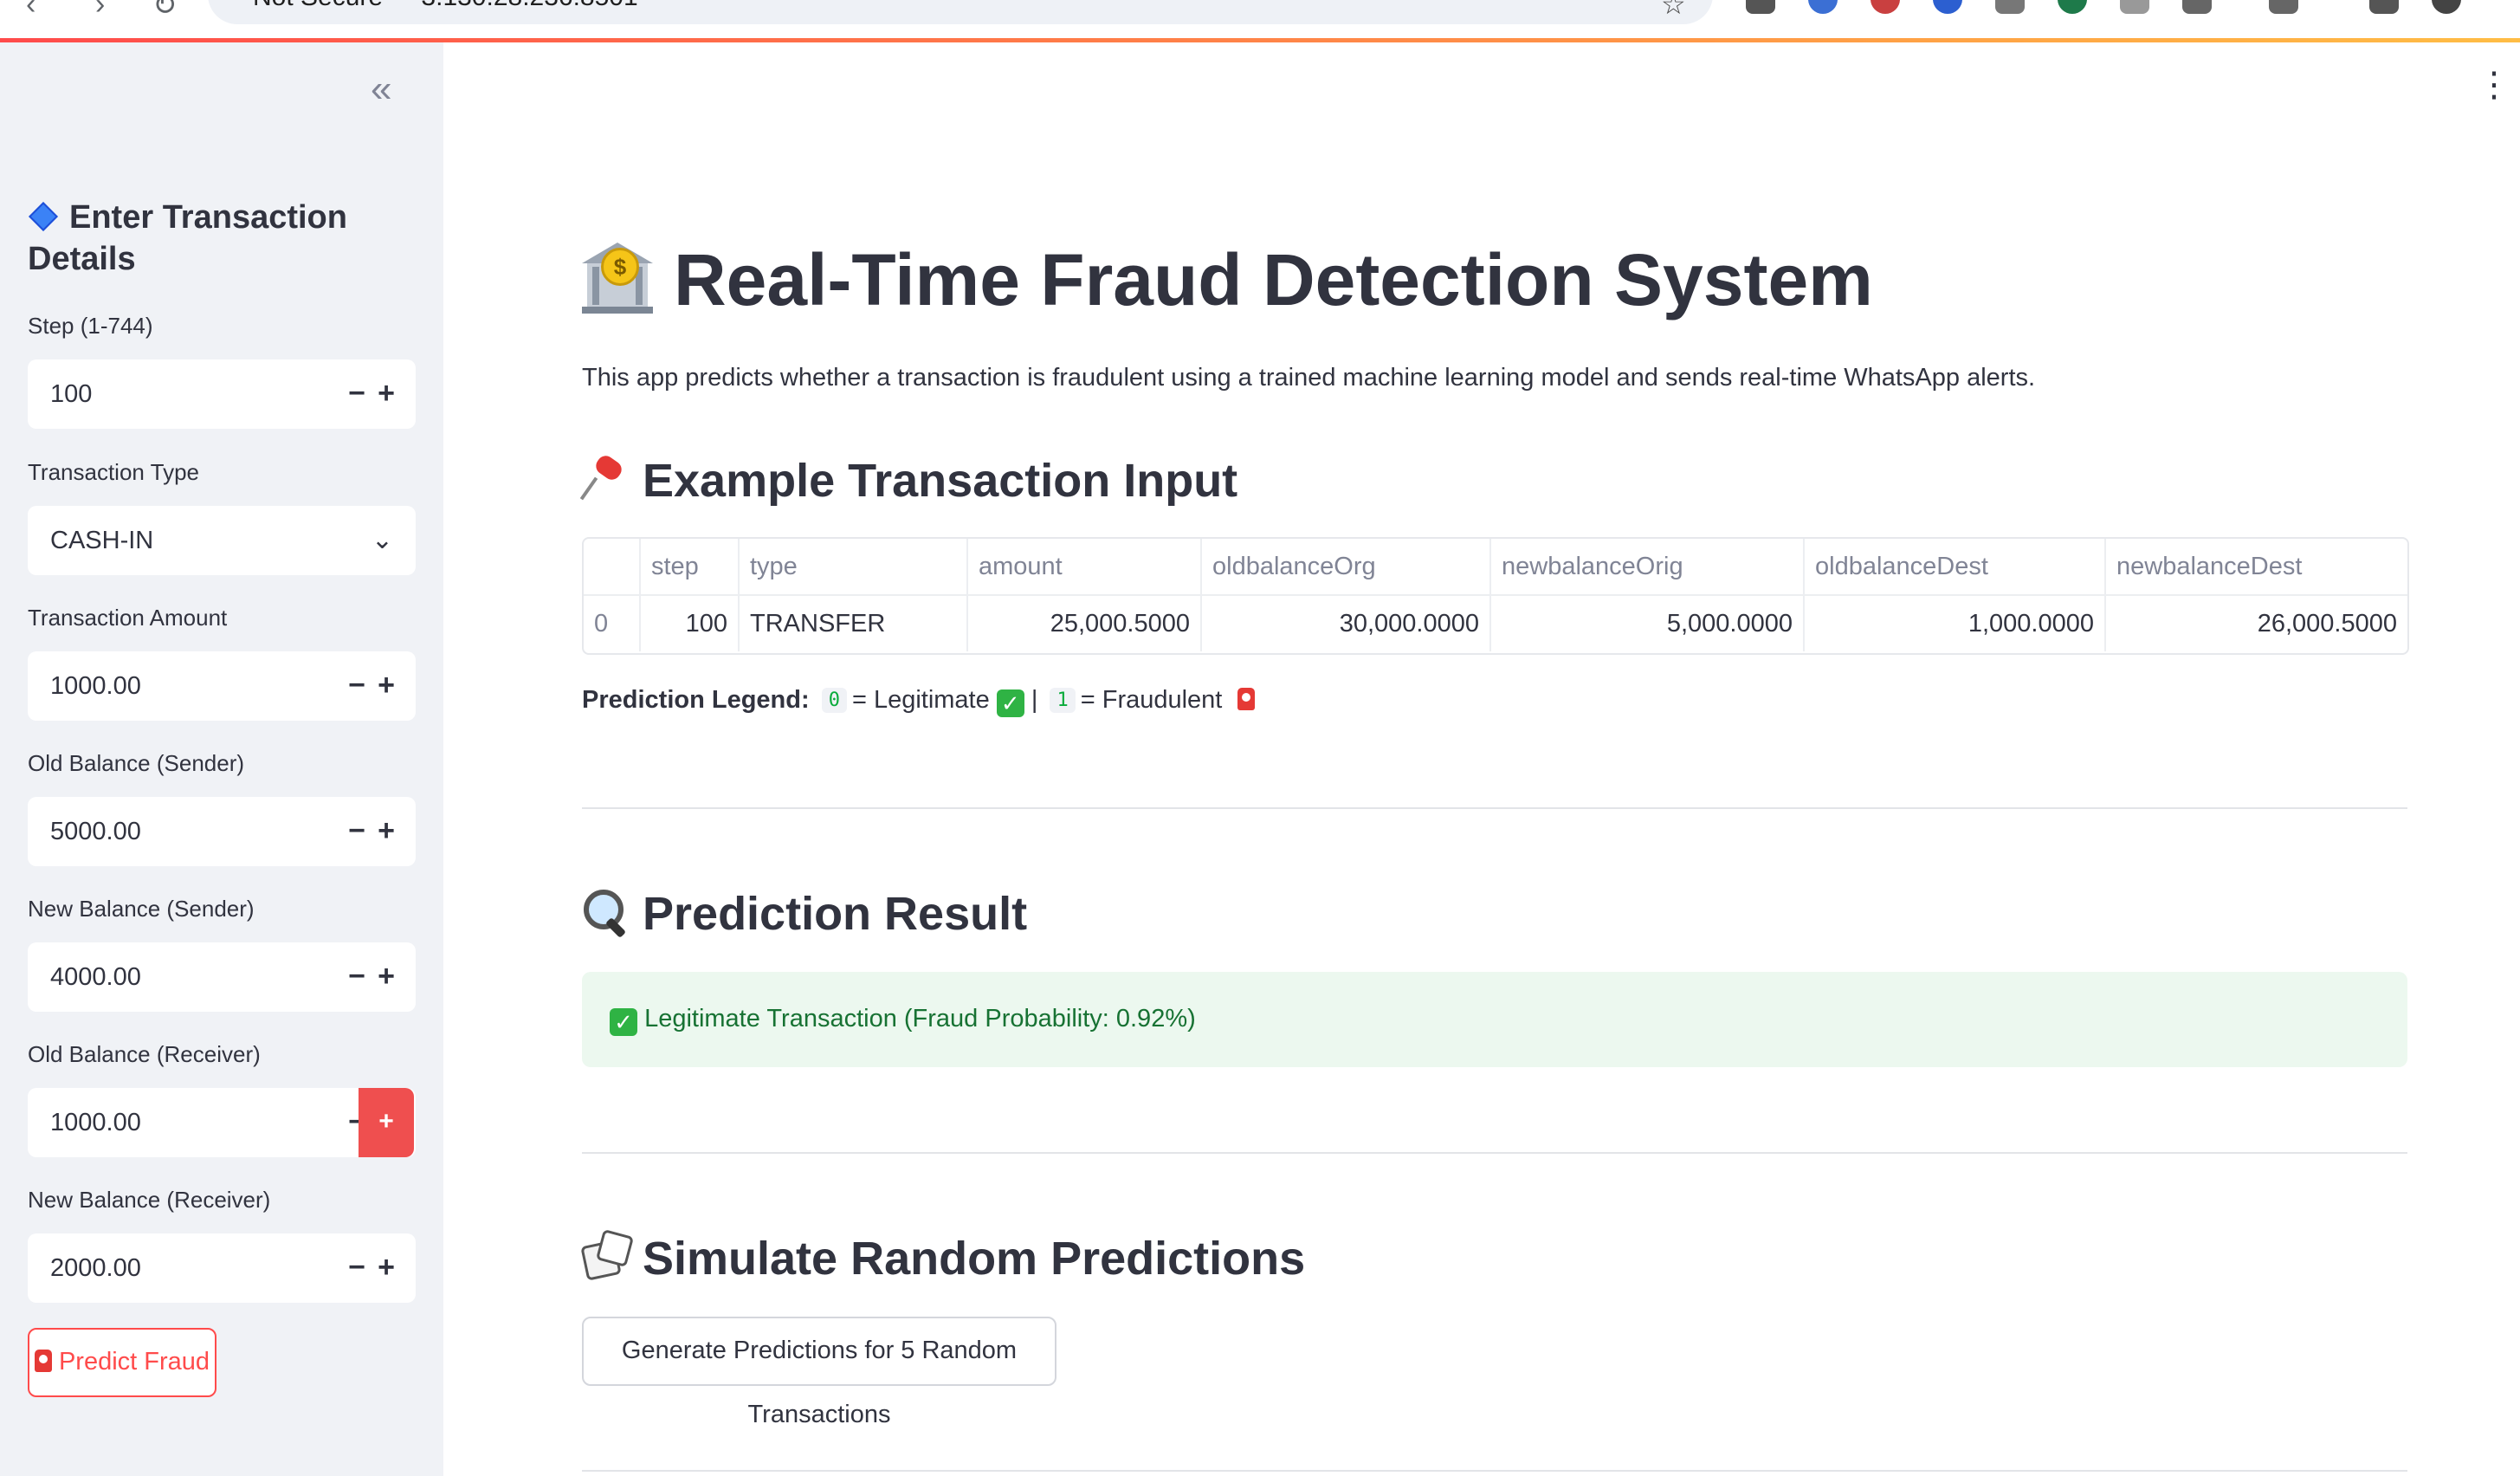 The image size is (2520, 1476). I want to click on new-balance-sender-label: New Balance (Sender), so click(141, 909).